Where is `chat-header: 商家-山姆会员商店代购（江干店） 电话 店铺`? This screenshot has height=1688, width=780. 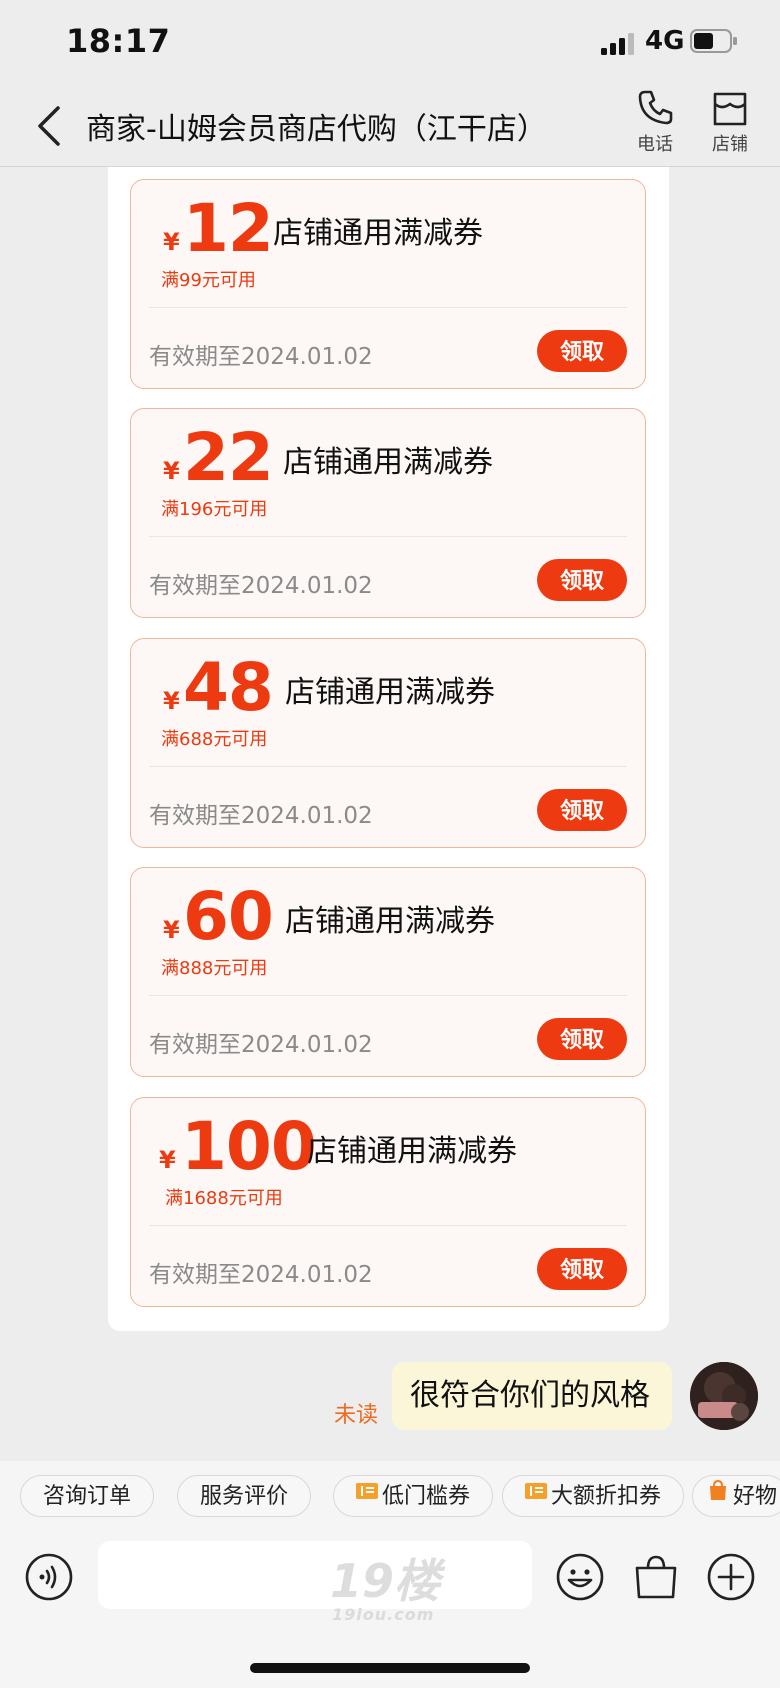 chat-header: 商家-山姆会员商店代购（江干店） 电话 店铺 is located at coordinates (390, 126).